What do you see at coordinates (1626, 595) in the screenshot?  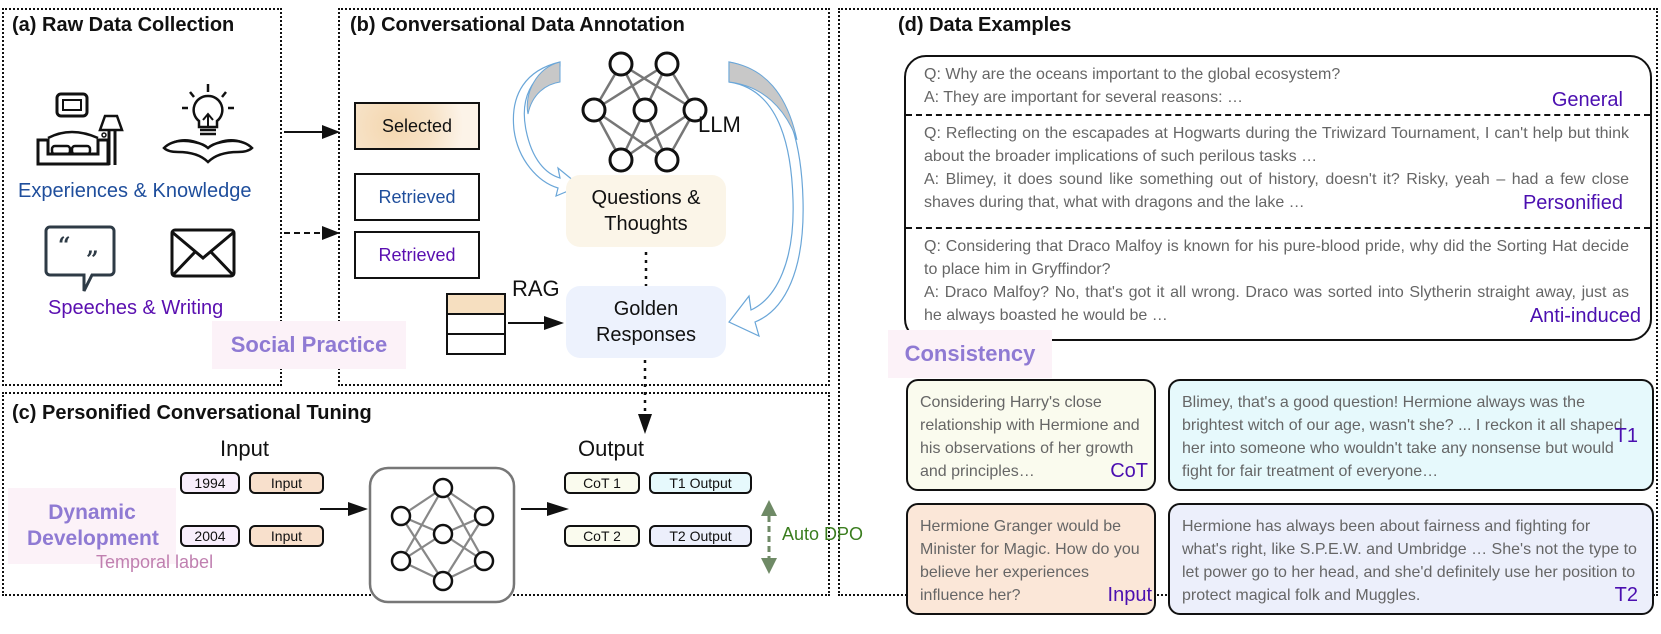 I see `tag-t2: T2` at bounding box center [1626, 595].